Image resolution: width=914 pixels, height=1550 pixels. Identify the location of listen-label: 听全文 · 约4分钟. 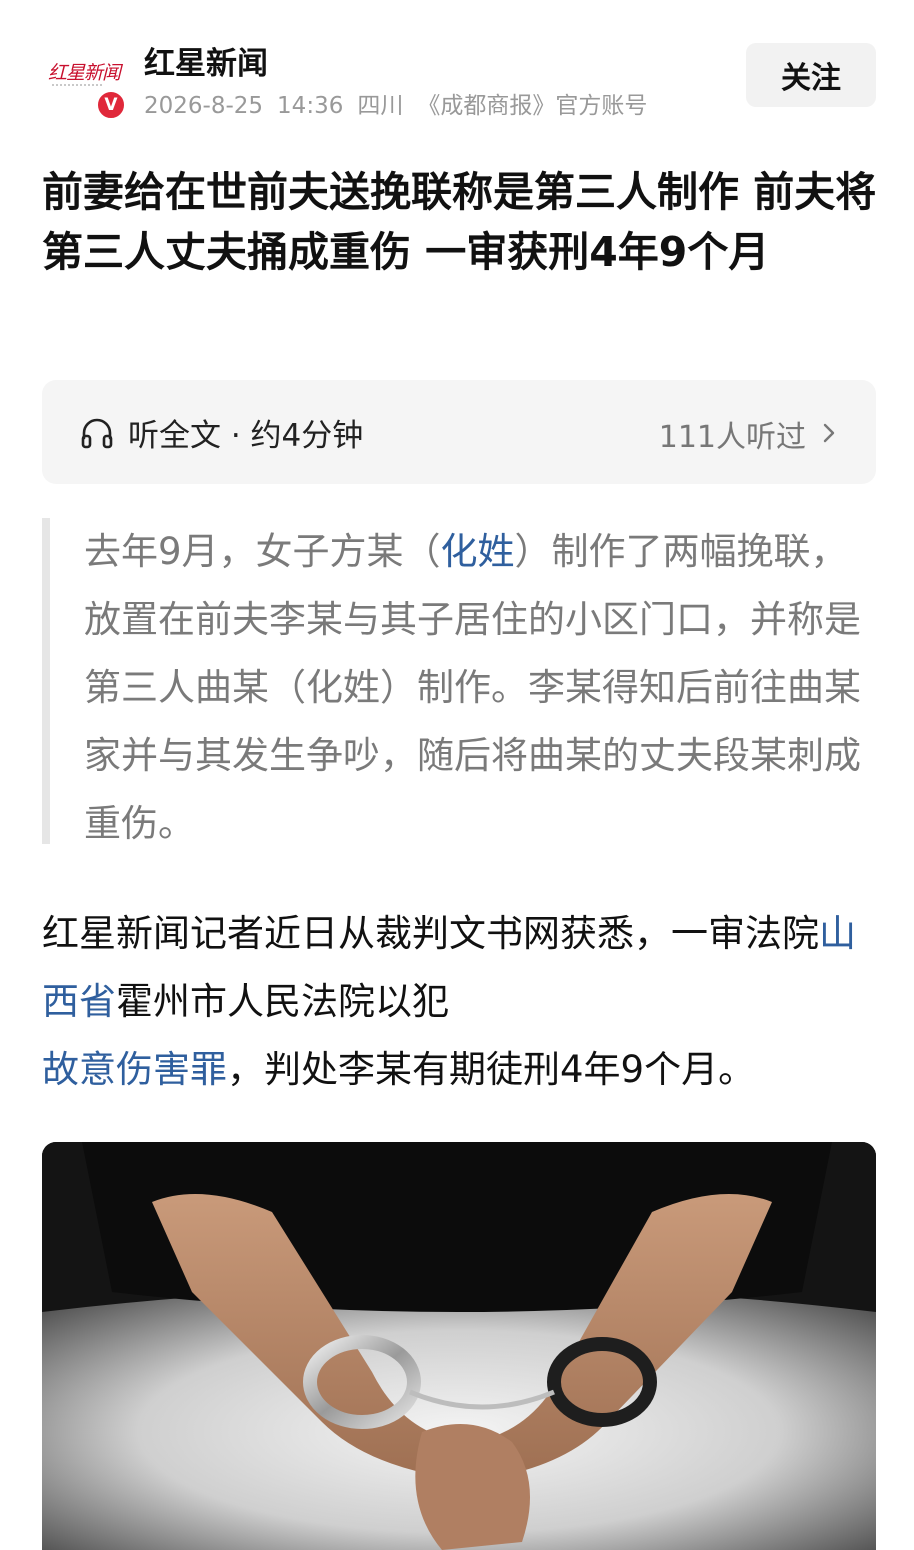
(246, 436).